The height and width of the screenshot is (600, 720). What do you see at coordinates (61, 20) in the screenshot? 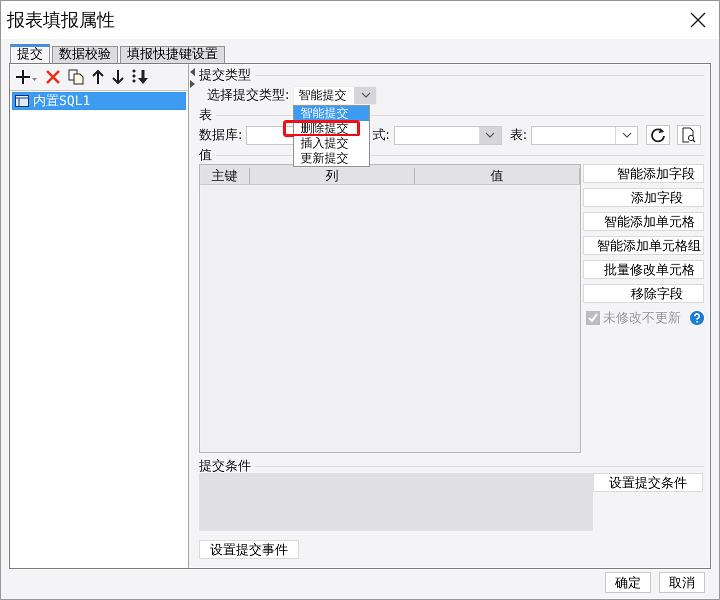
I see `window-title: 报表填报属性` at bounding box center [61, 20].